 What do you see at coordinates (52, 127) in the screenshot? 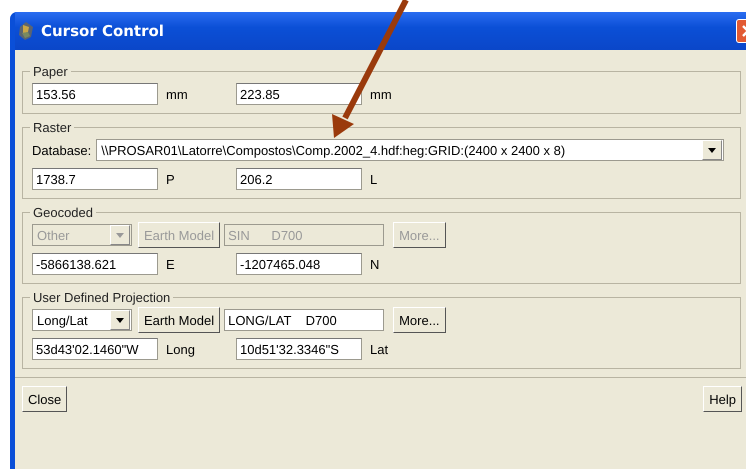
I see `group-title: Raster` at bounding box center [52, 127].